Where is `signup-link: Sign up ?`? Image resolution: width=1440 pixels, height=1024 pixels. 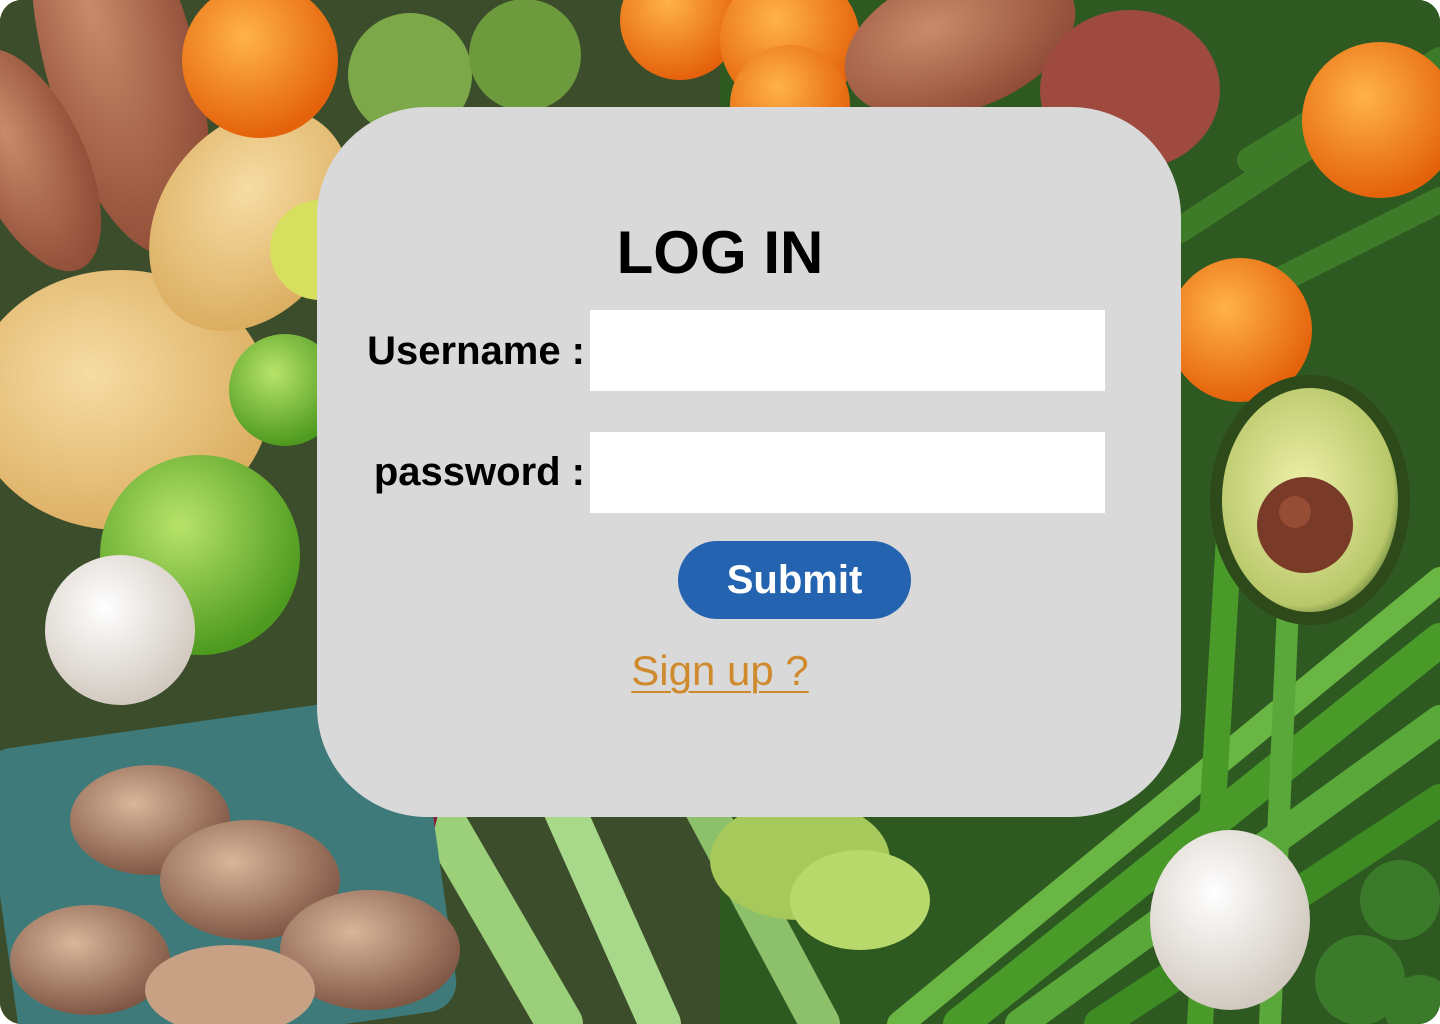
signup-link: Sign up ? is located at coordinates (719, 670).